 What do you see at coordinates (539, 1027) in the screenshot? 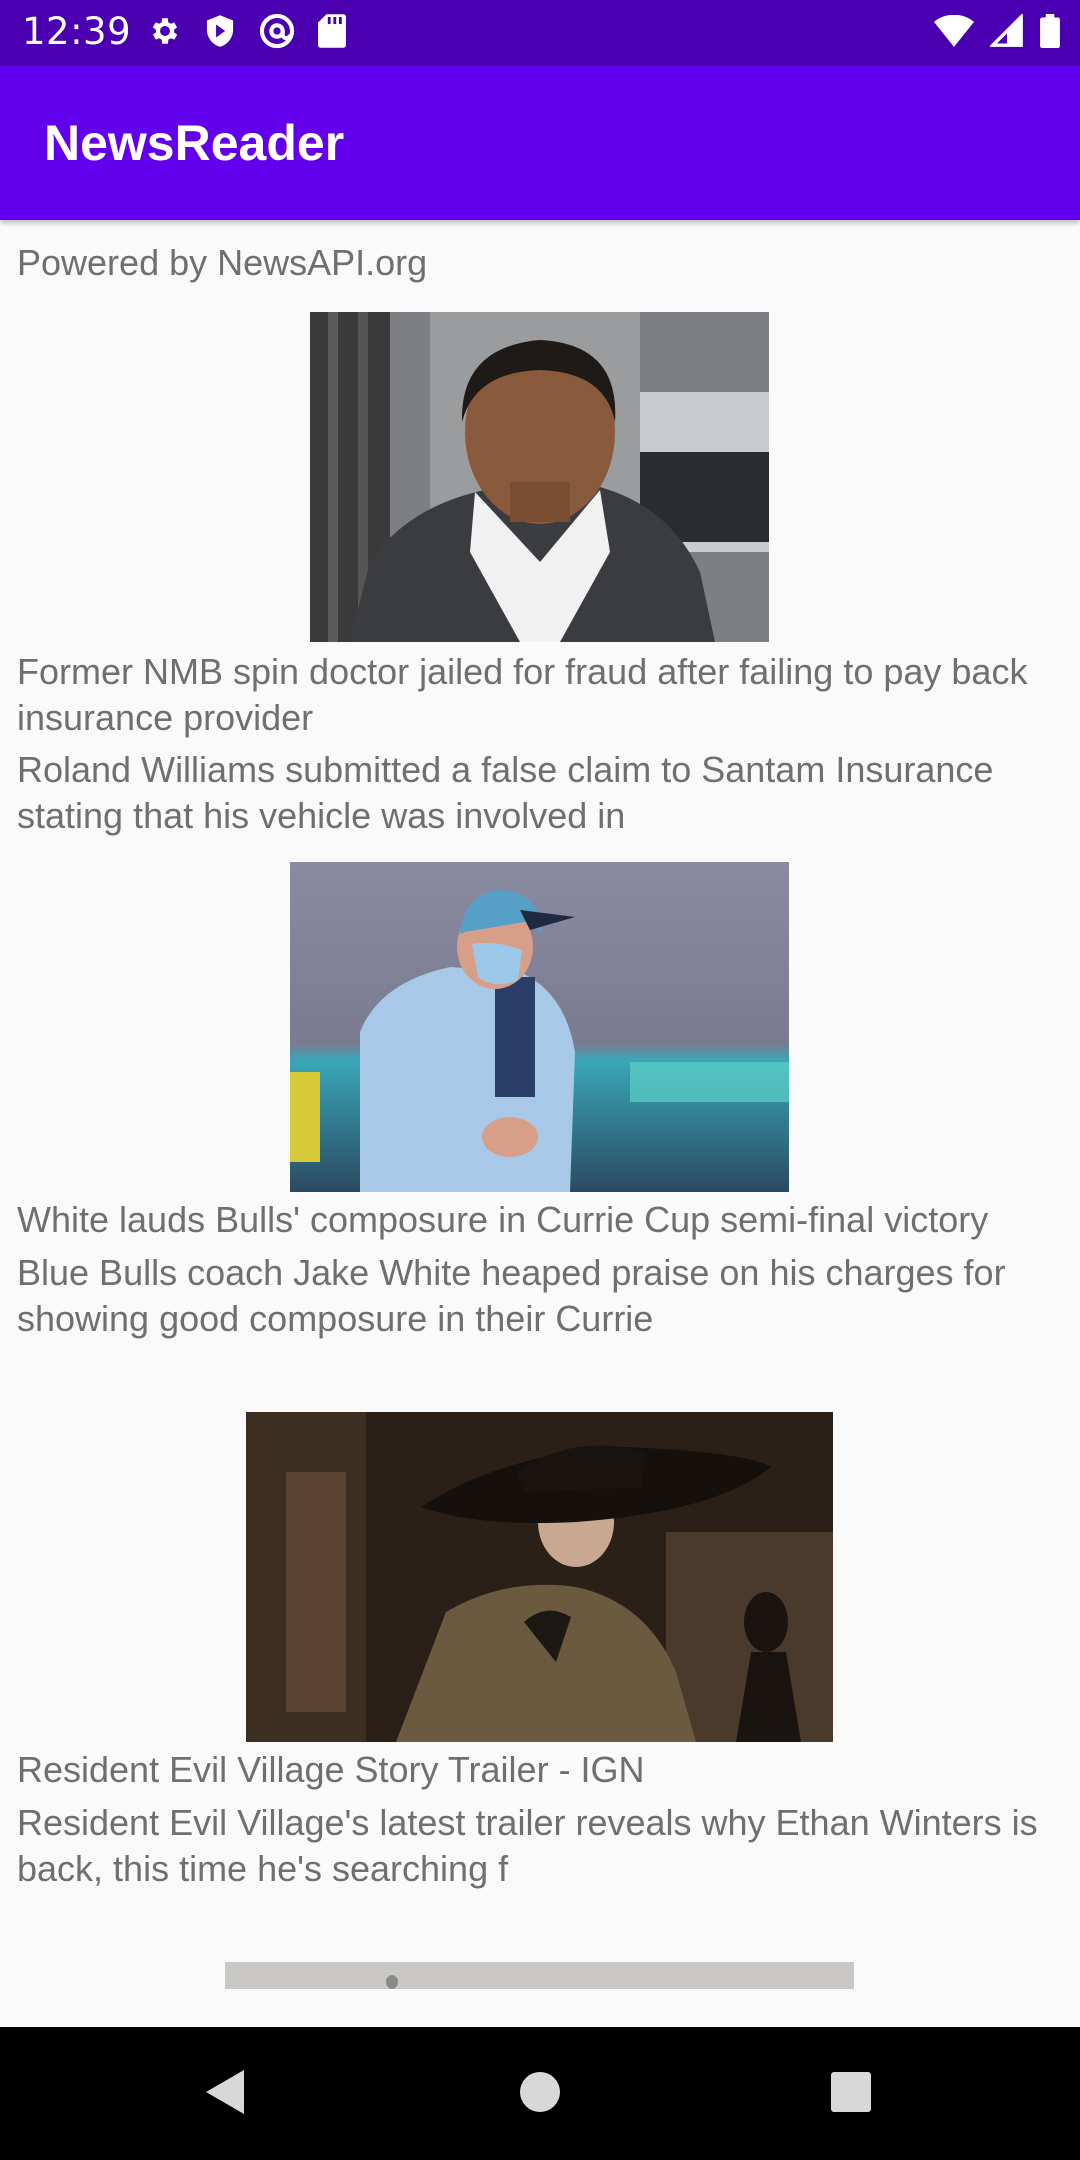
I see `article-2-image` at bounding box center [539, 1027].